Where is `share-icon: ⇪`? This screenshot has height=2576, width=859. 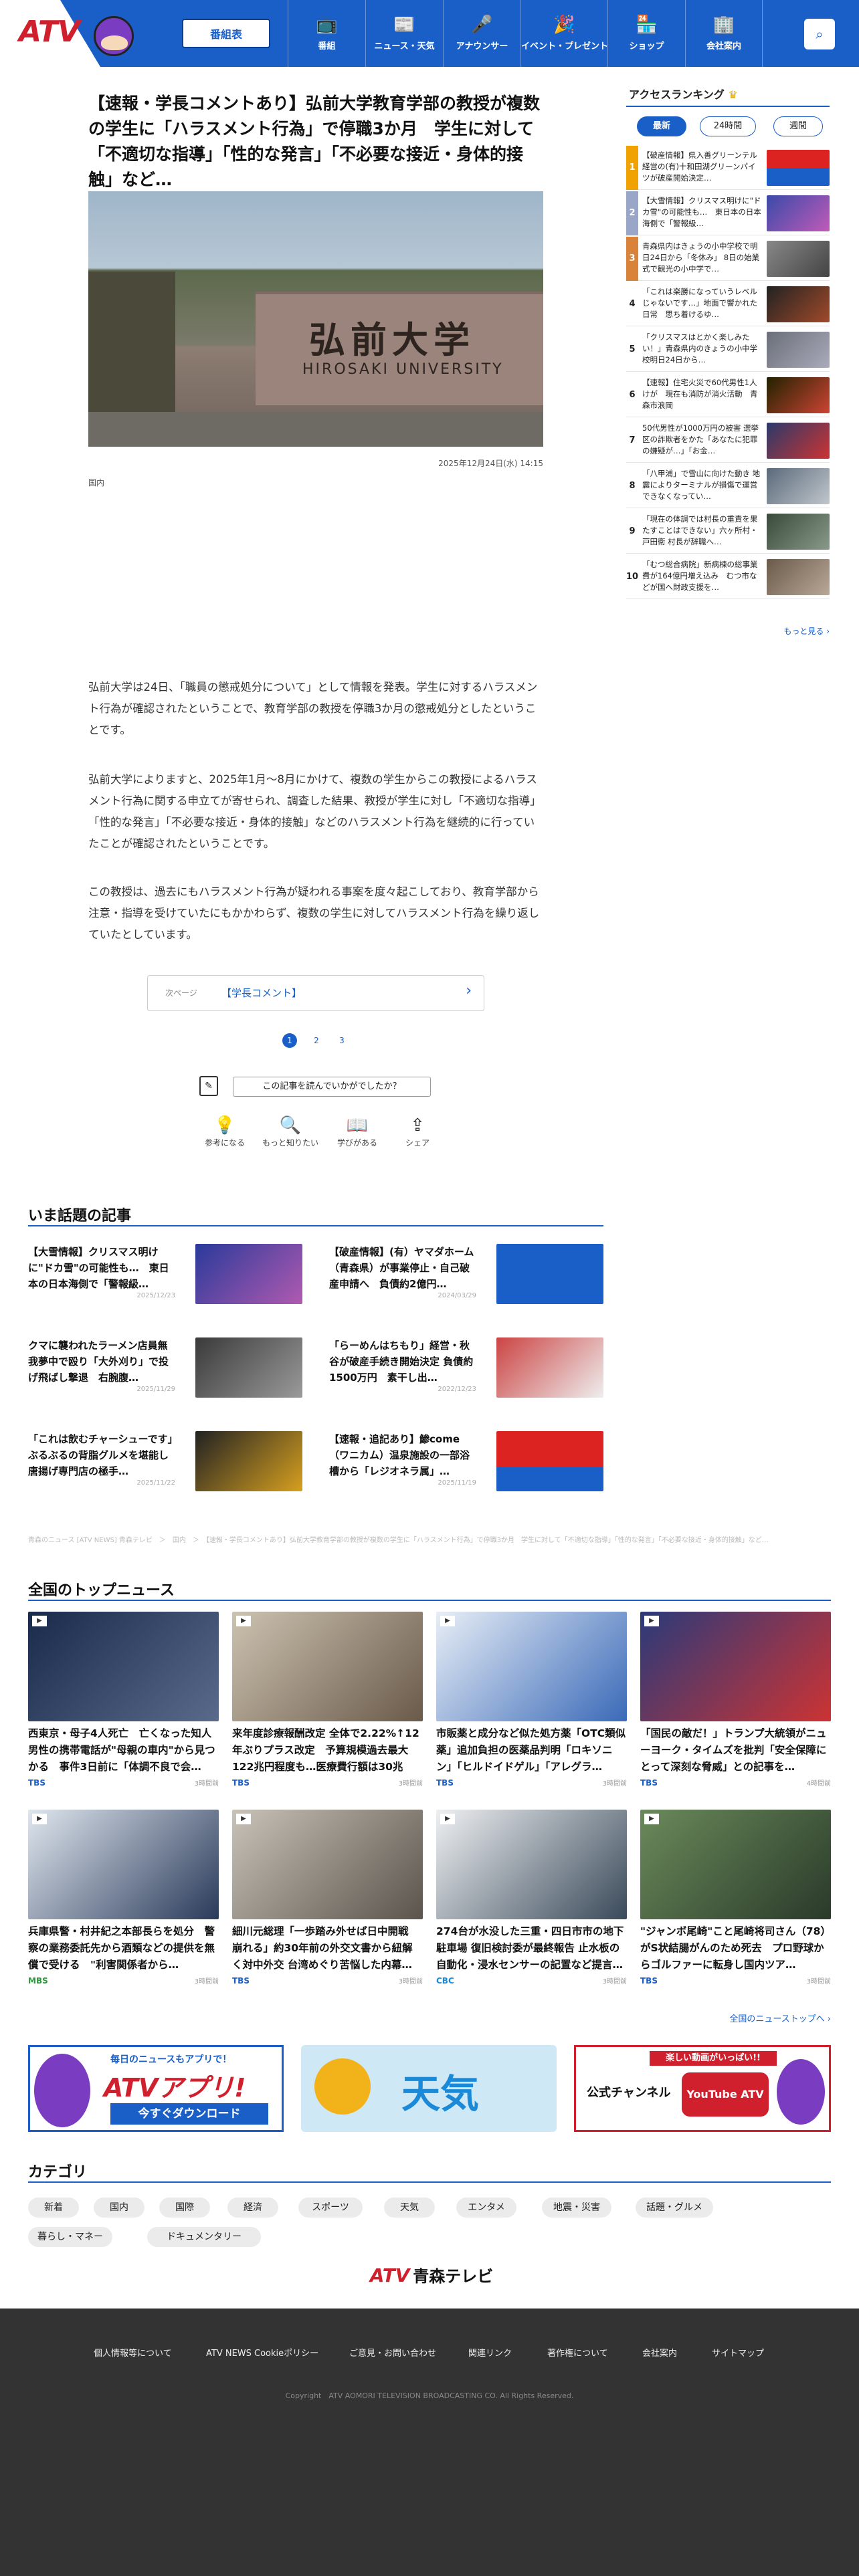
share-icon: ⇪ is located at coordinates (417, 1125).